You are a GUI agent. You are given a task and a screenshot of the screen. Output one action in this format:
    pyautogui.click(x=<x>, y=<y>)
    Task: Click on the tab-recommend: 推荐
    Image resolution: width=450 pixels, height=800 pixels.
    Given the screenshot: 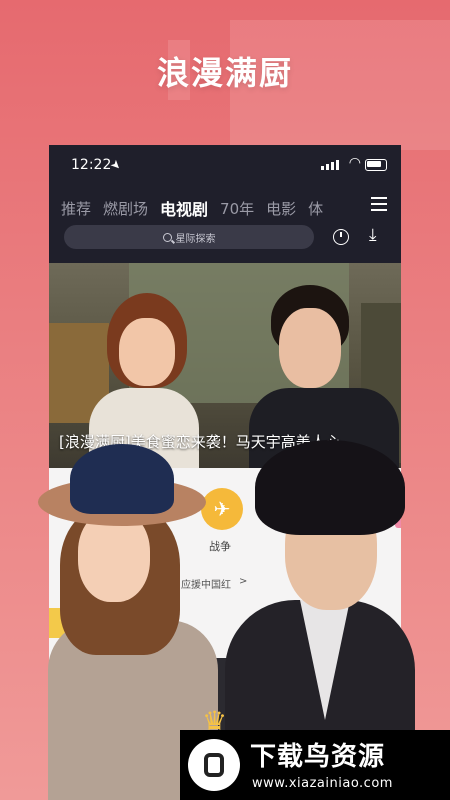 What is the action you would take?
    pyautogui.click(x=76, y=208)
    